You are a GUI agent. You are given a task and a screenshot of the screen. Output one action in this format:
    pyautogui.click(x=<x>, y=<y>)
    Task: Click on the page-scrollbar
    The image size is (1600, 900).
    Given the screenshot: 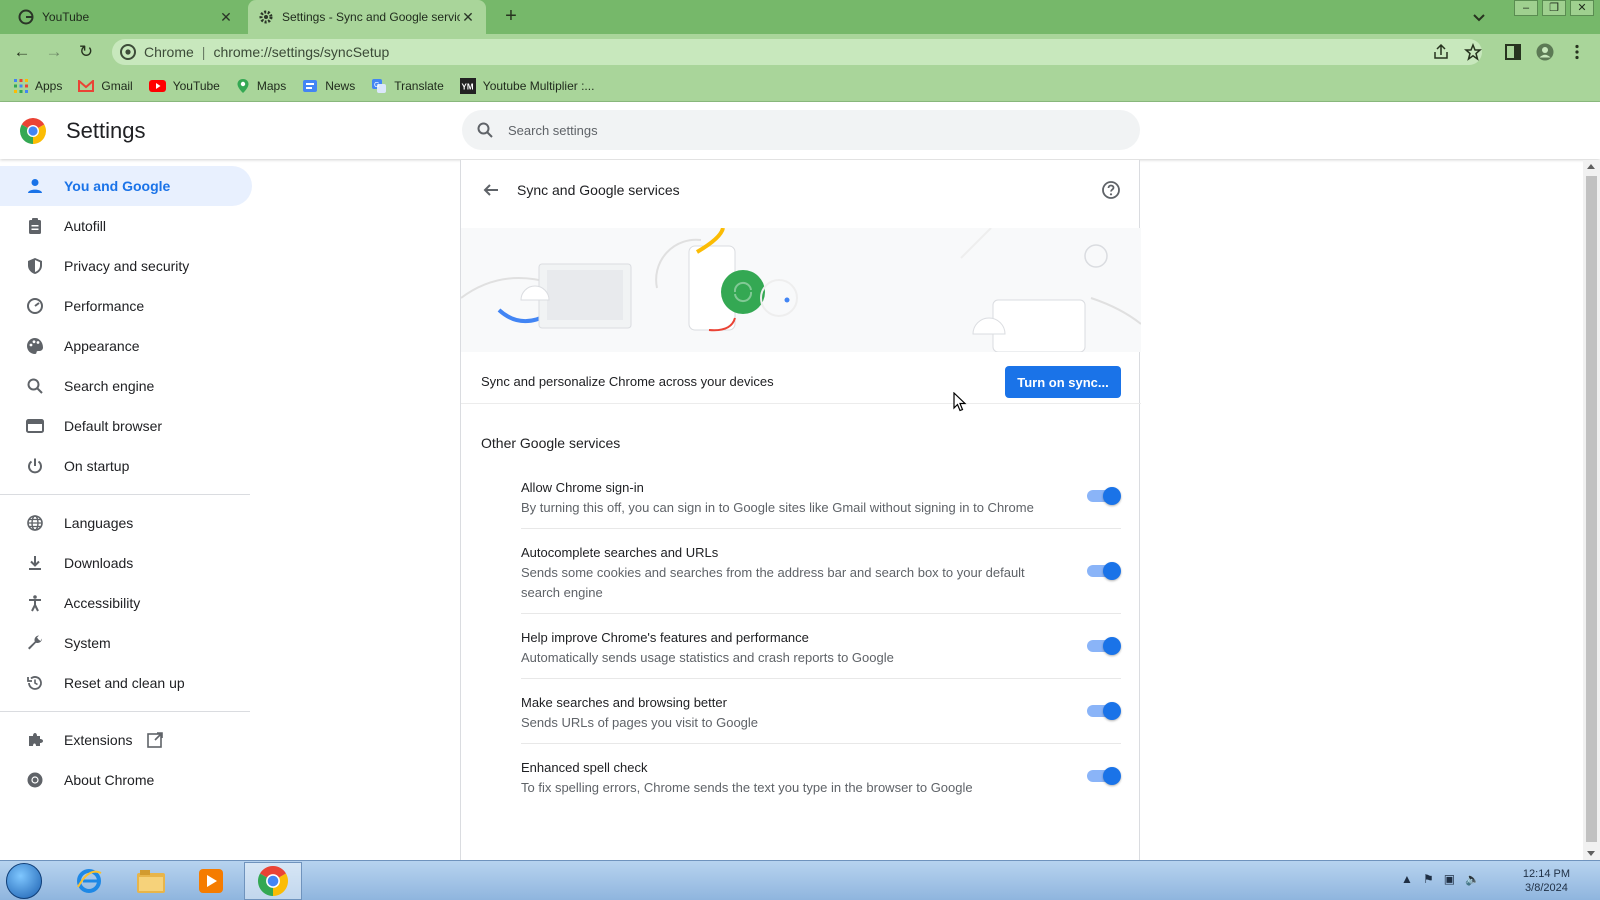 What is the action you would take?
    pyautogui.click(x=1591, y=510)
    